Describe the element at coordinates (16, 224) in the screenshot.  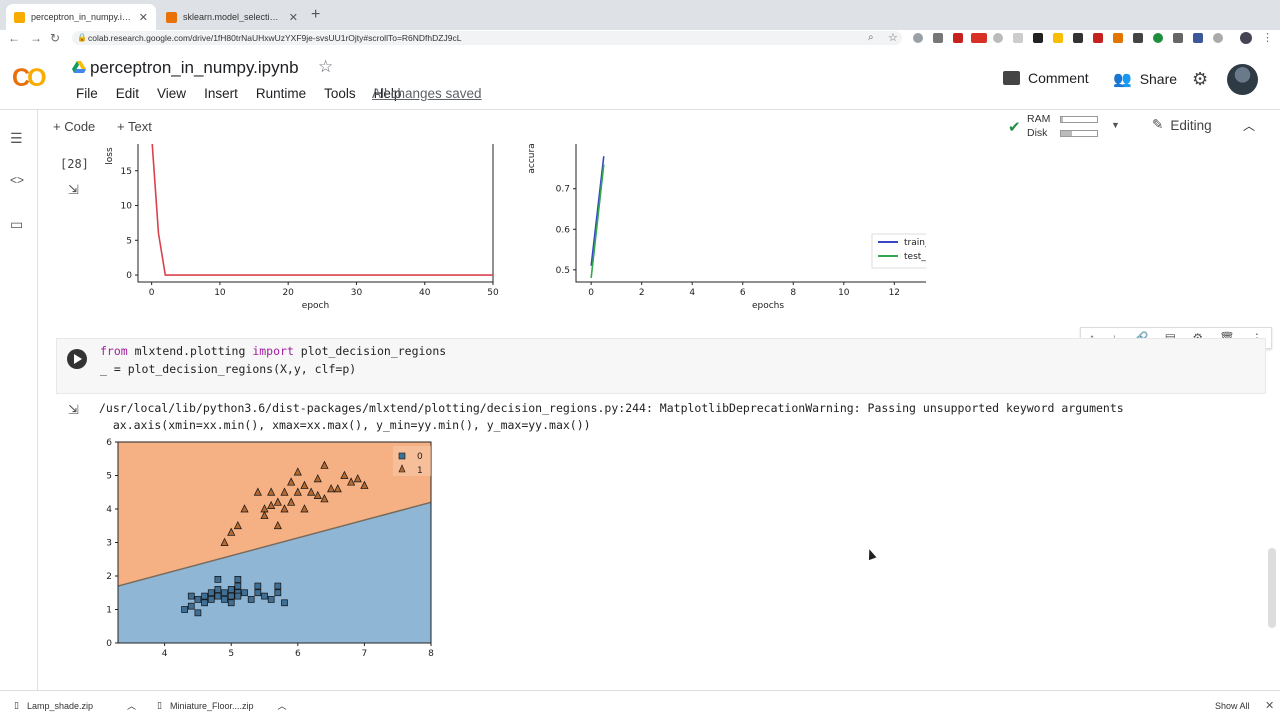
I see `files-folder-icon: ▭` at that location.